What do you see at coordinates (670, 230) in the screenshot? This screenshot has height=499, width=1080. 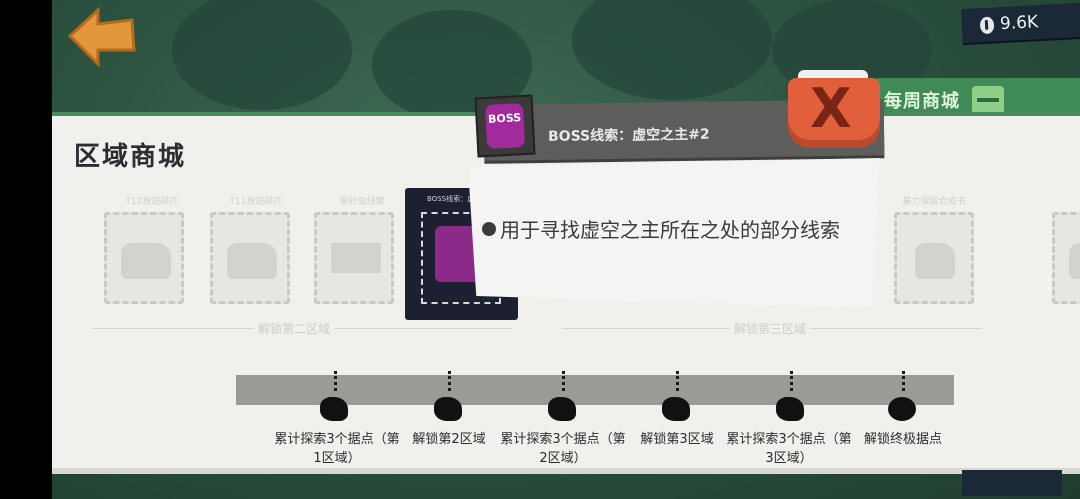 I see `tooltip-description: 用于寻找虚空之主所在之处的部分线索` at bounding box center [670, 230].